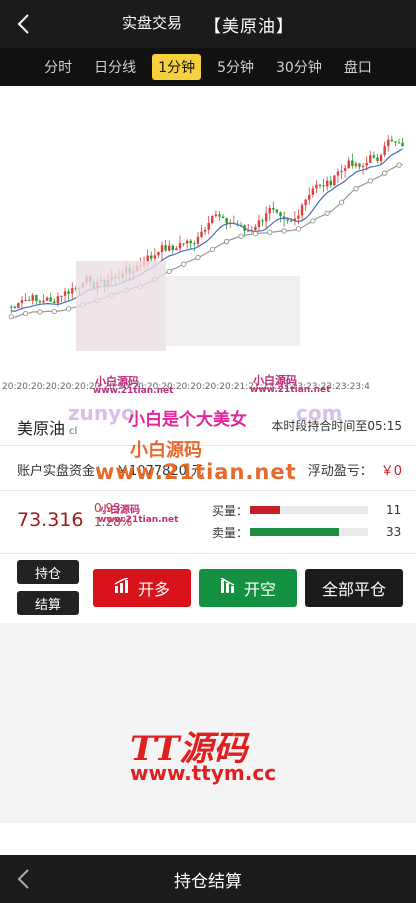  What do you see at coordinates (50, 520) in the screenshot?
I see `current-price: 73.316` at bounding box center [50, 520].